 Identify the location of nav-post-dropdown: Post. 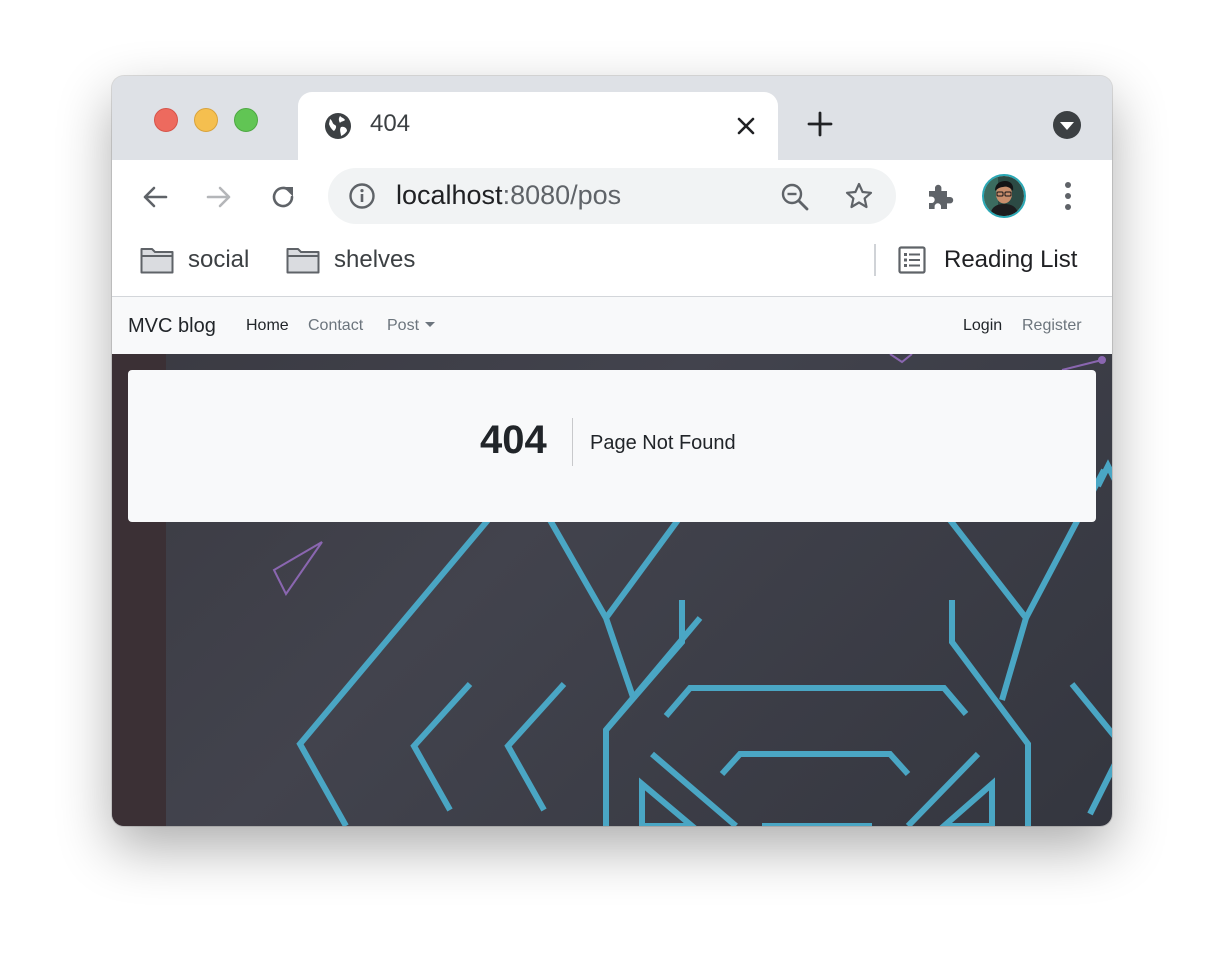
(411, 326).